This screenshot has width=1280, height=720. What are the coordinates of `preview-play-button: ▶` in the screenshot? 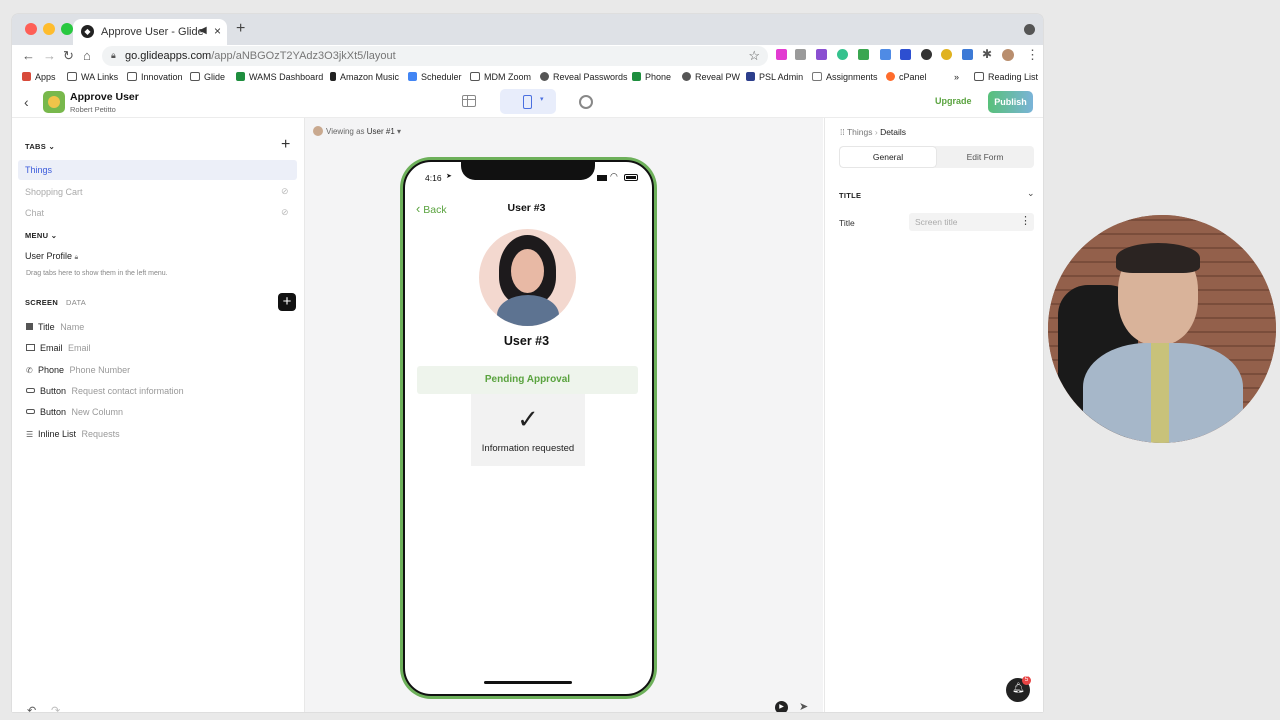 It's located at (781, 706).